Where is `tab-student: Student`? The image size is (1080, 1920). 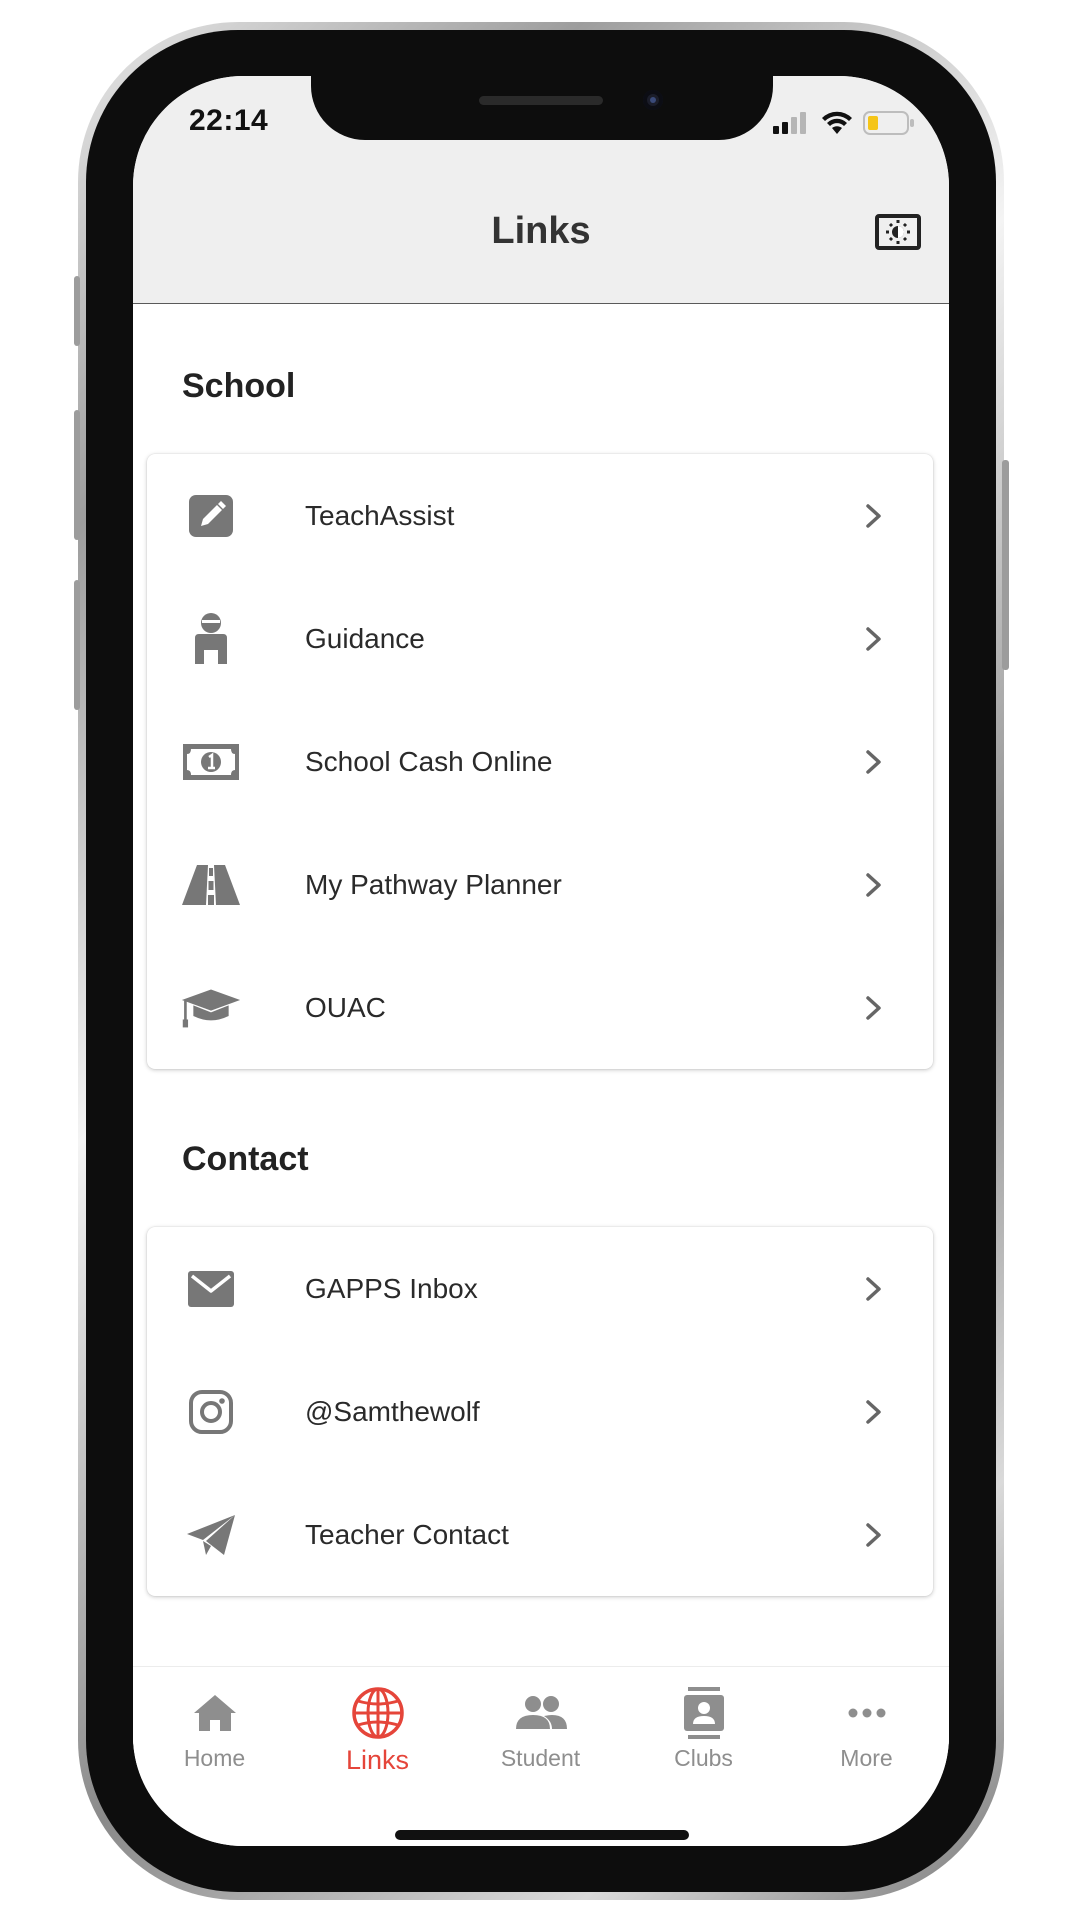
tab-student: Student is located at coordinates (540, 1727).